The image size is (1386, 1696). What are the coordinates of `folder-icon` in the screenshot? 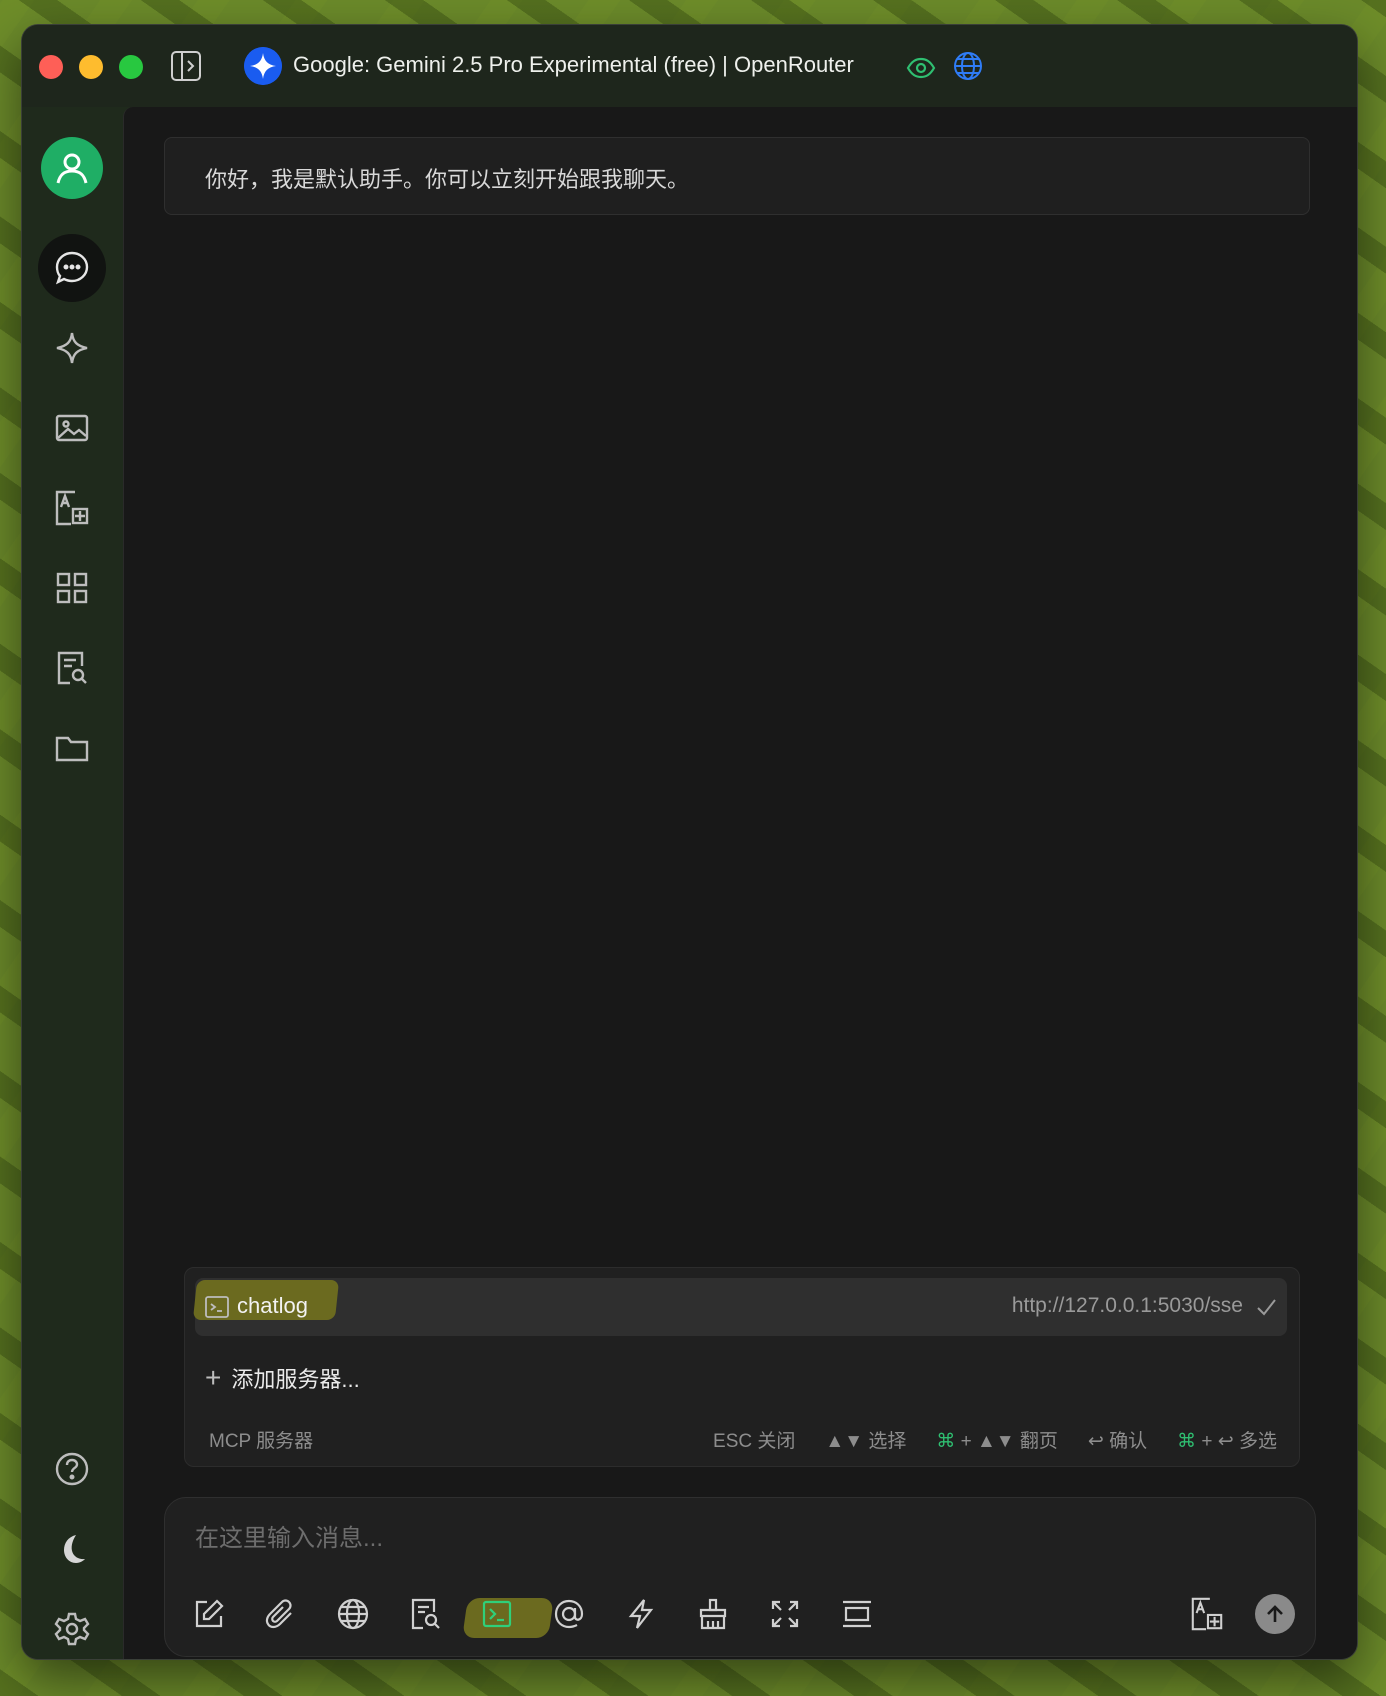 It's located at (72, 749).